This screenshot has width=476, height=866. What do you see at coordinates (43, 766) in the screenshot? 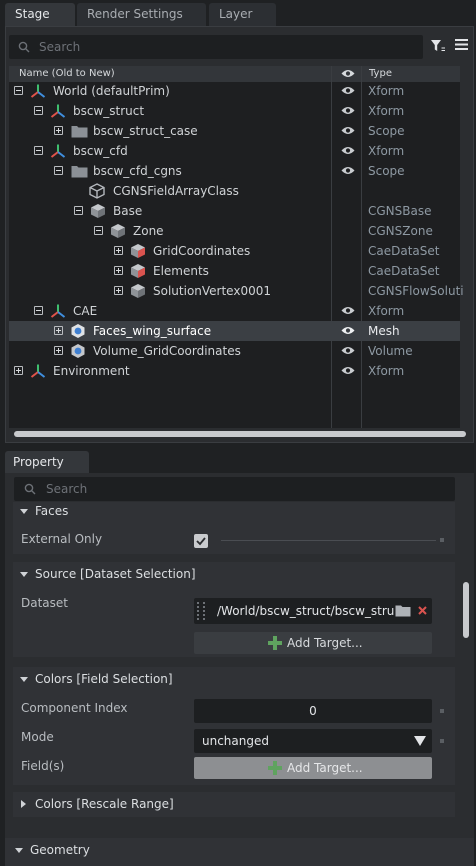
I see `fields-label: Field(s)` at bounding box center [43, 766].